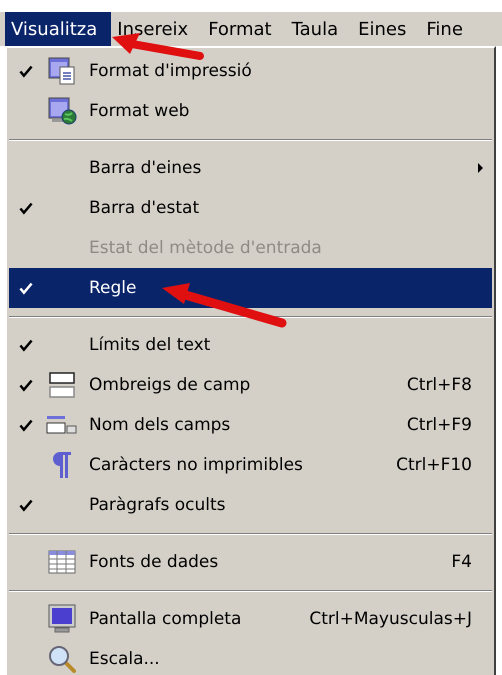 Image resolution: width=502 pixels, height=675 pixels. What do you see at coordinates (448, 29) in the screenshot?
I see `menu-bar-item: Fine` at bounding box center [448, 29].